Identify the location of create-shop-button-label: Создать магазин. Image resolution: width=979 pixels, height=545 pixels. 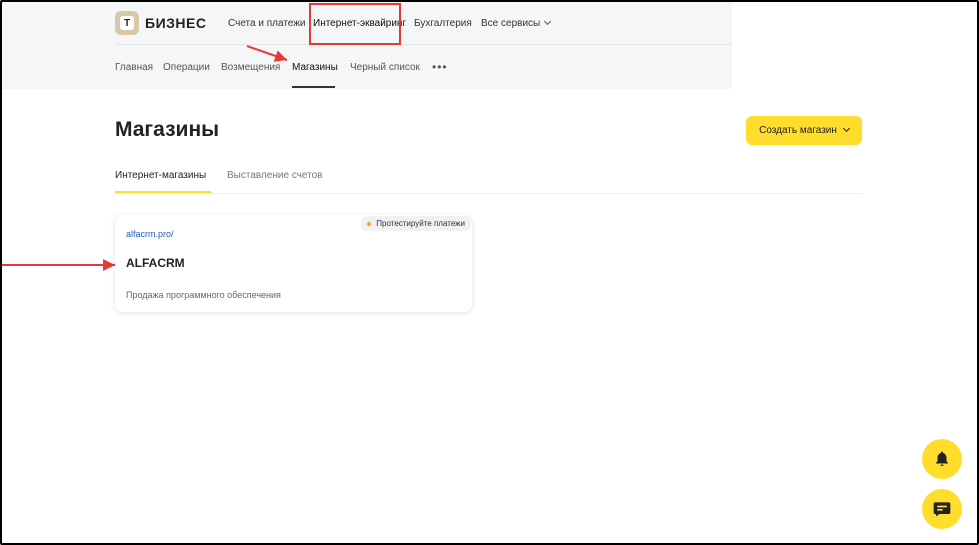
(798, 130).